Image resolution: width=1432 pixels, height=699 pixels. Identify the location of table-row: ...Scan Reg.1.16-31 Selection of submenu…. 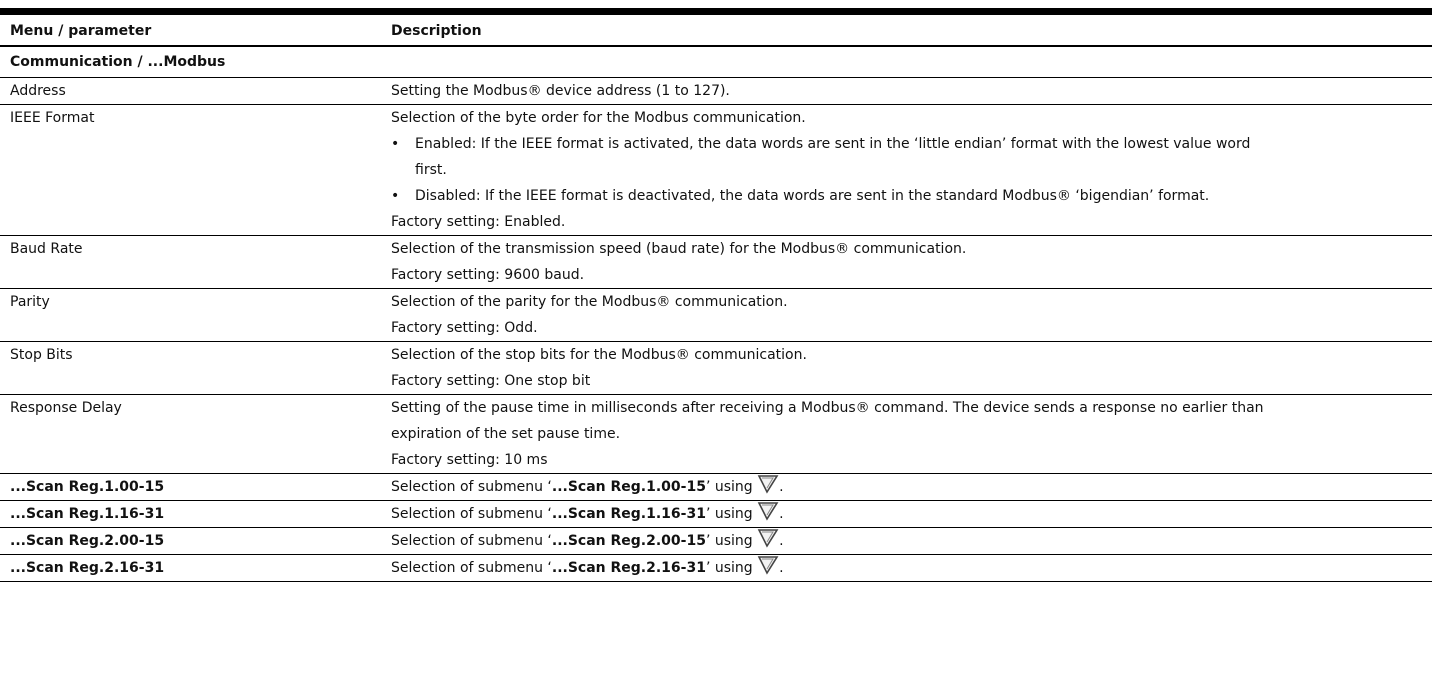
(716, 514).